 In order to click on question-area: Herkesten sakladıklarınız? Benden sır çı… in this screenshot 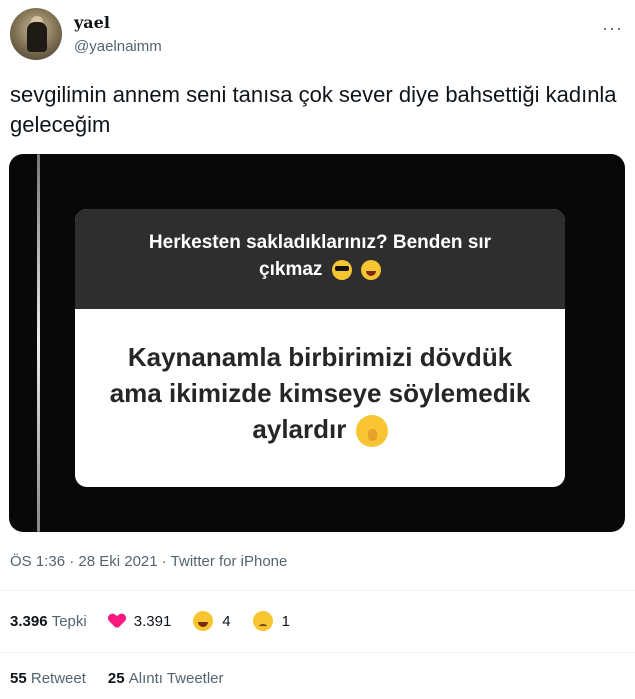, I will do `click(320, 259)`.